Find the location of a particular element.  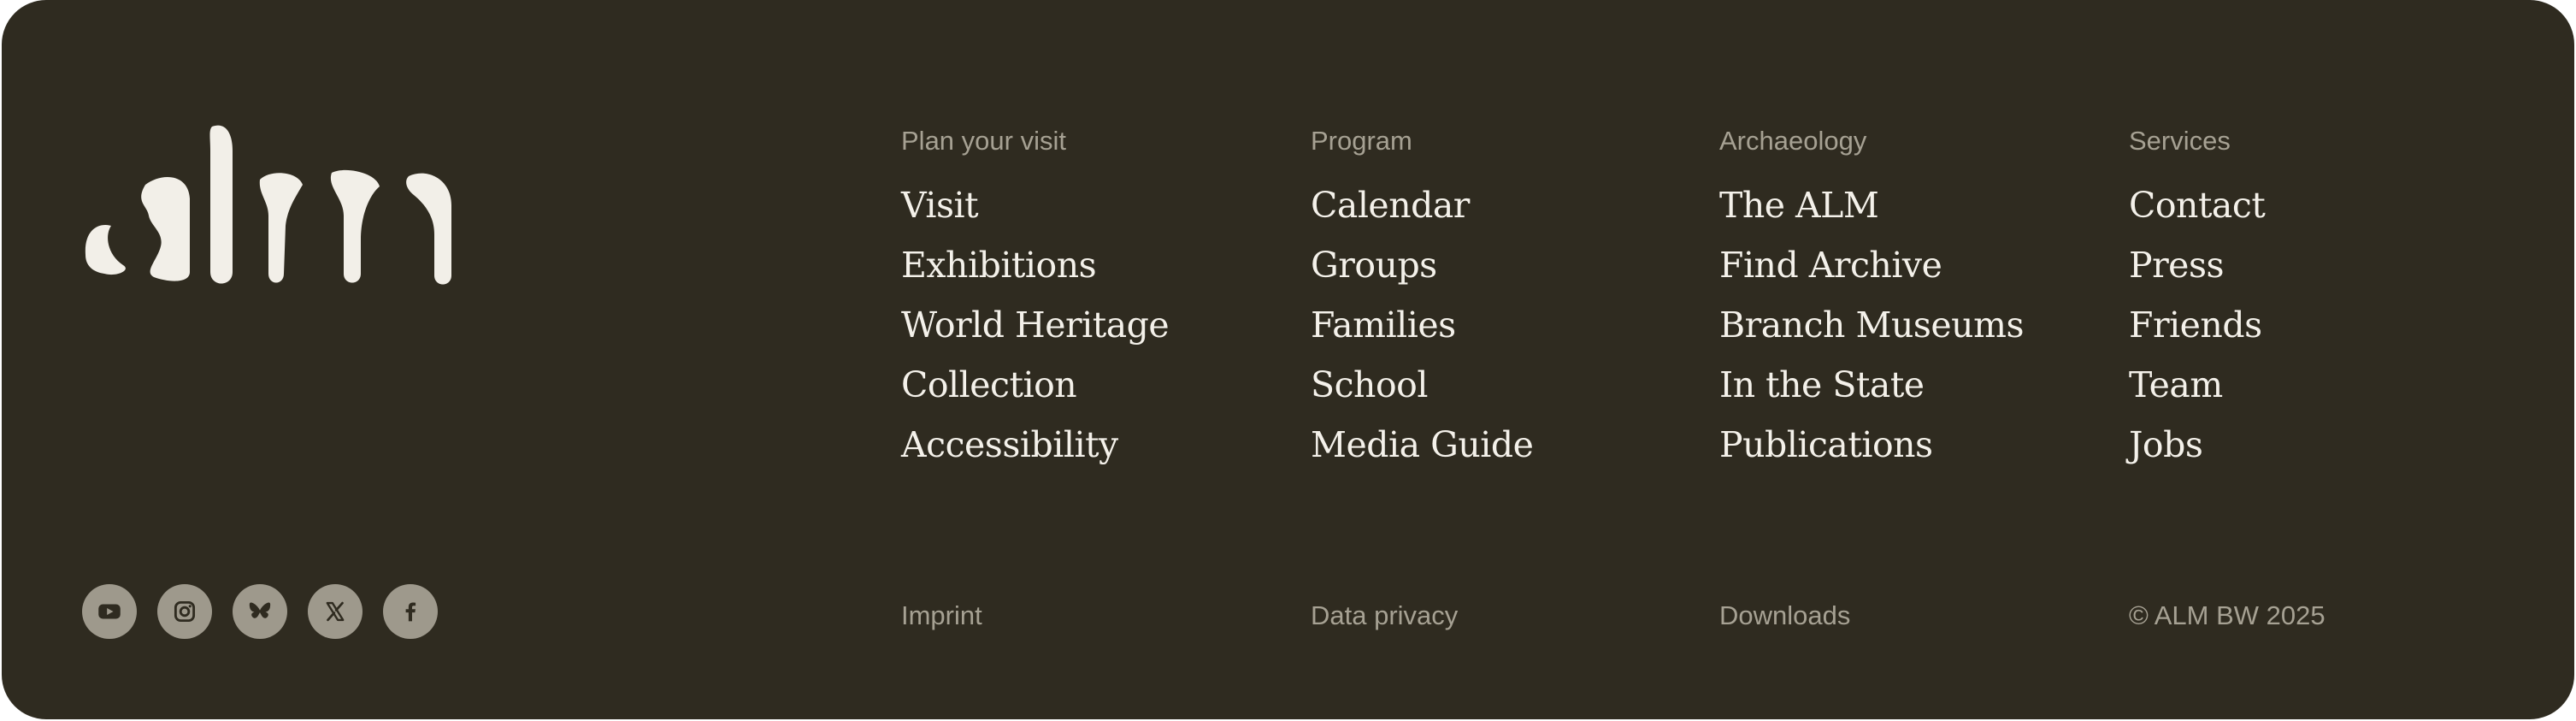

instagram-button is located at coordinates (185, 611).